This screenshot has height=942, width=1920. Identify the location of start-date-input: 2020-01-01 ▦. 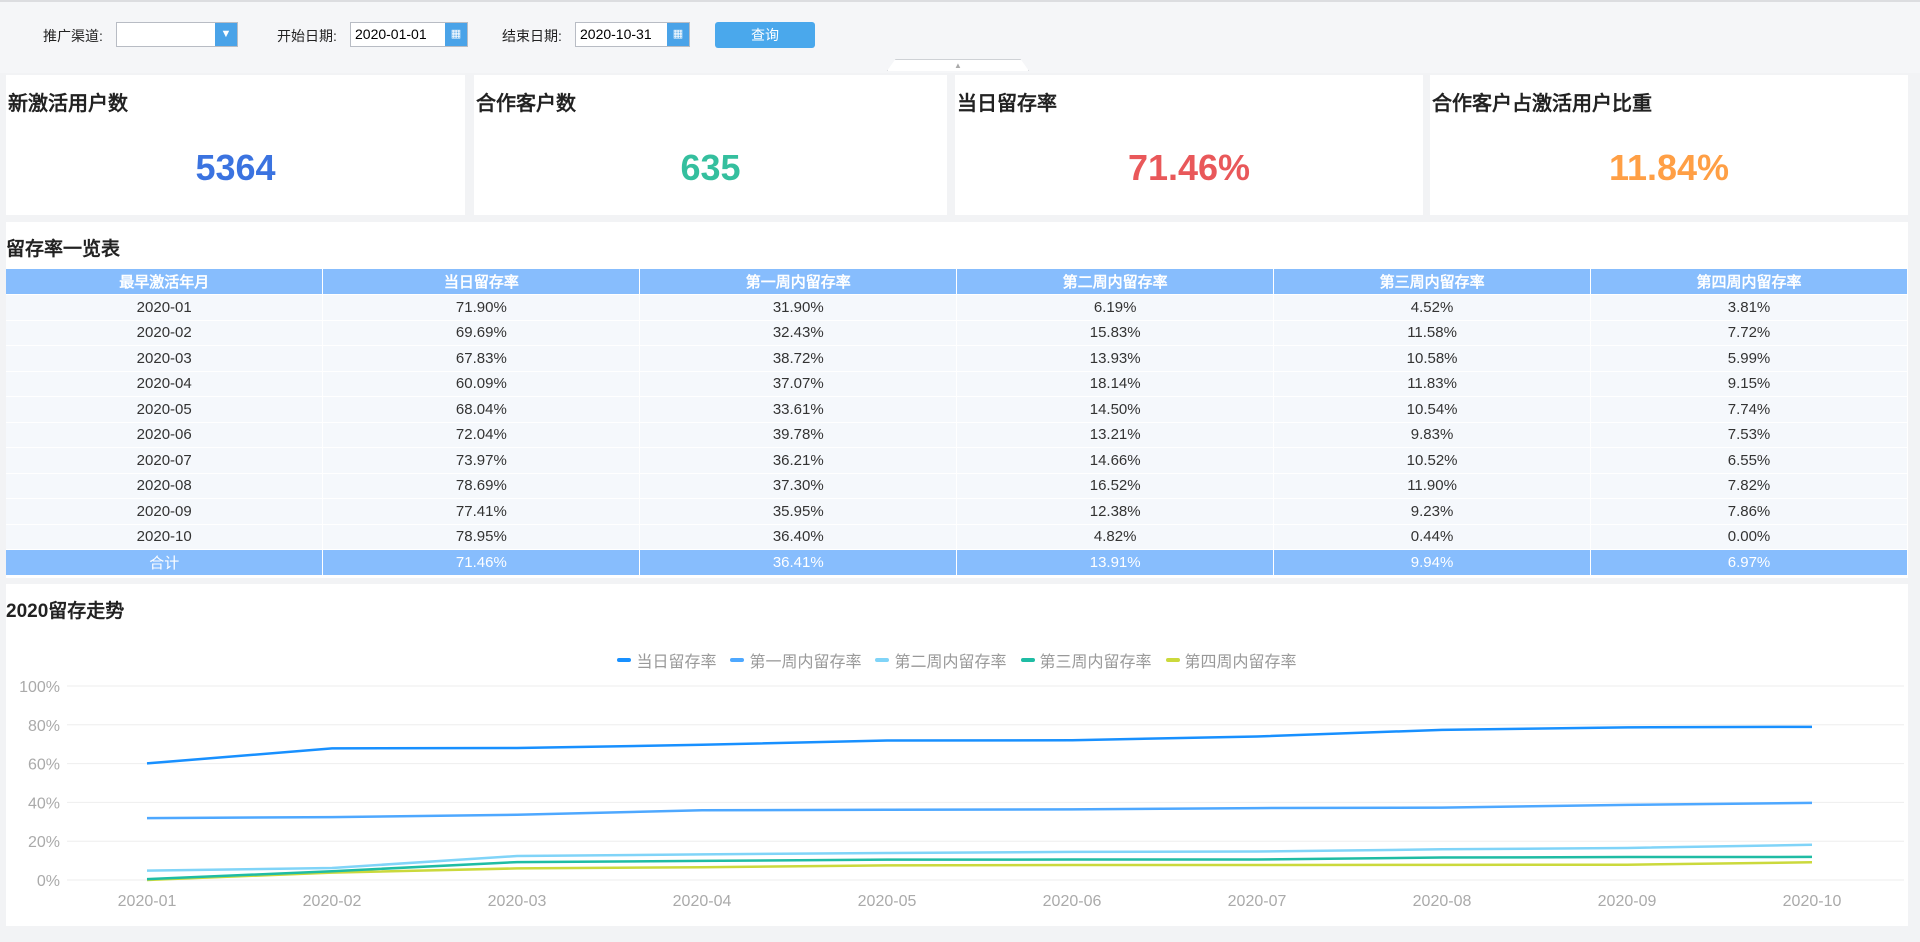
(409, 34).